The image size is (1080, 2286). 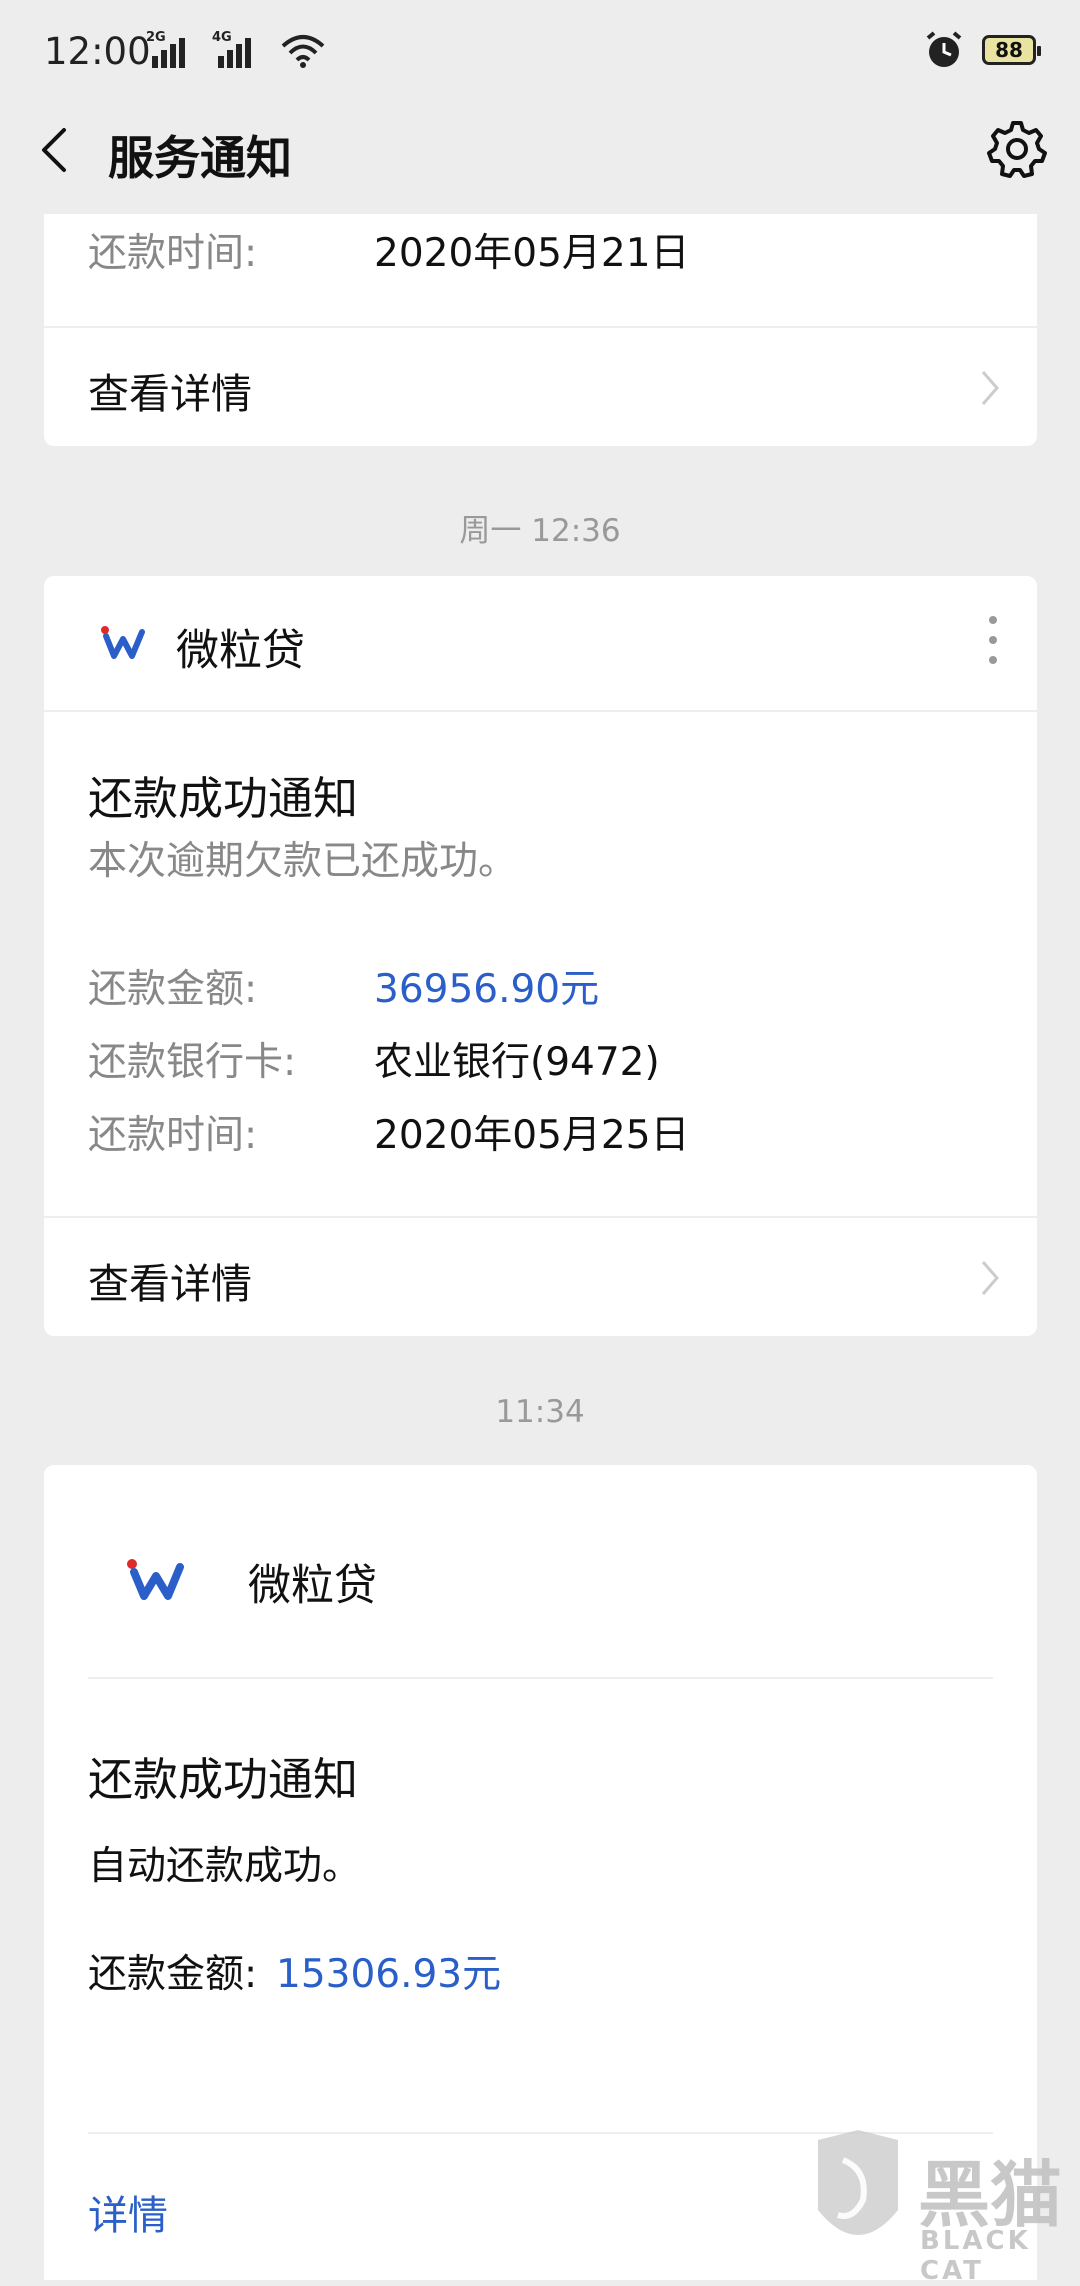 What do you see at coordinates (975, 2256) in the screenshot?
I see `watermark-en: BLACK CAT` at bounding box center [975, 2256].